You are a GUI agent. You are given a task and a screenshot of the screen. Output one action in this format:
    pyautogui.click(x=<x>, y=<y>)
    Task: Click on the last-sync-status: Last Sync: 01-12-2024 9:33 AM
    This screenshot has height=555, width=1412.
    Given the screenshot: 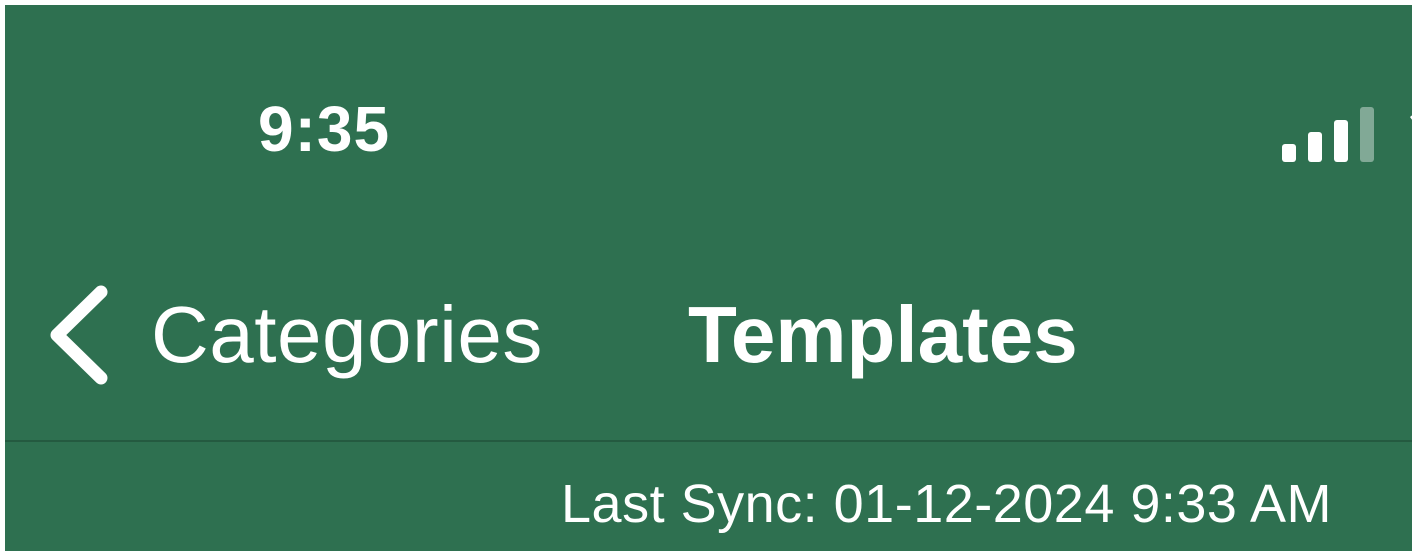 What is the action you would take?
    pyautogui.click(x=946, y=504)
    